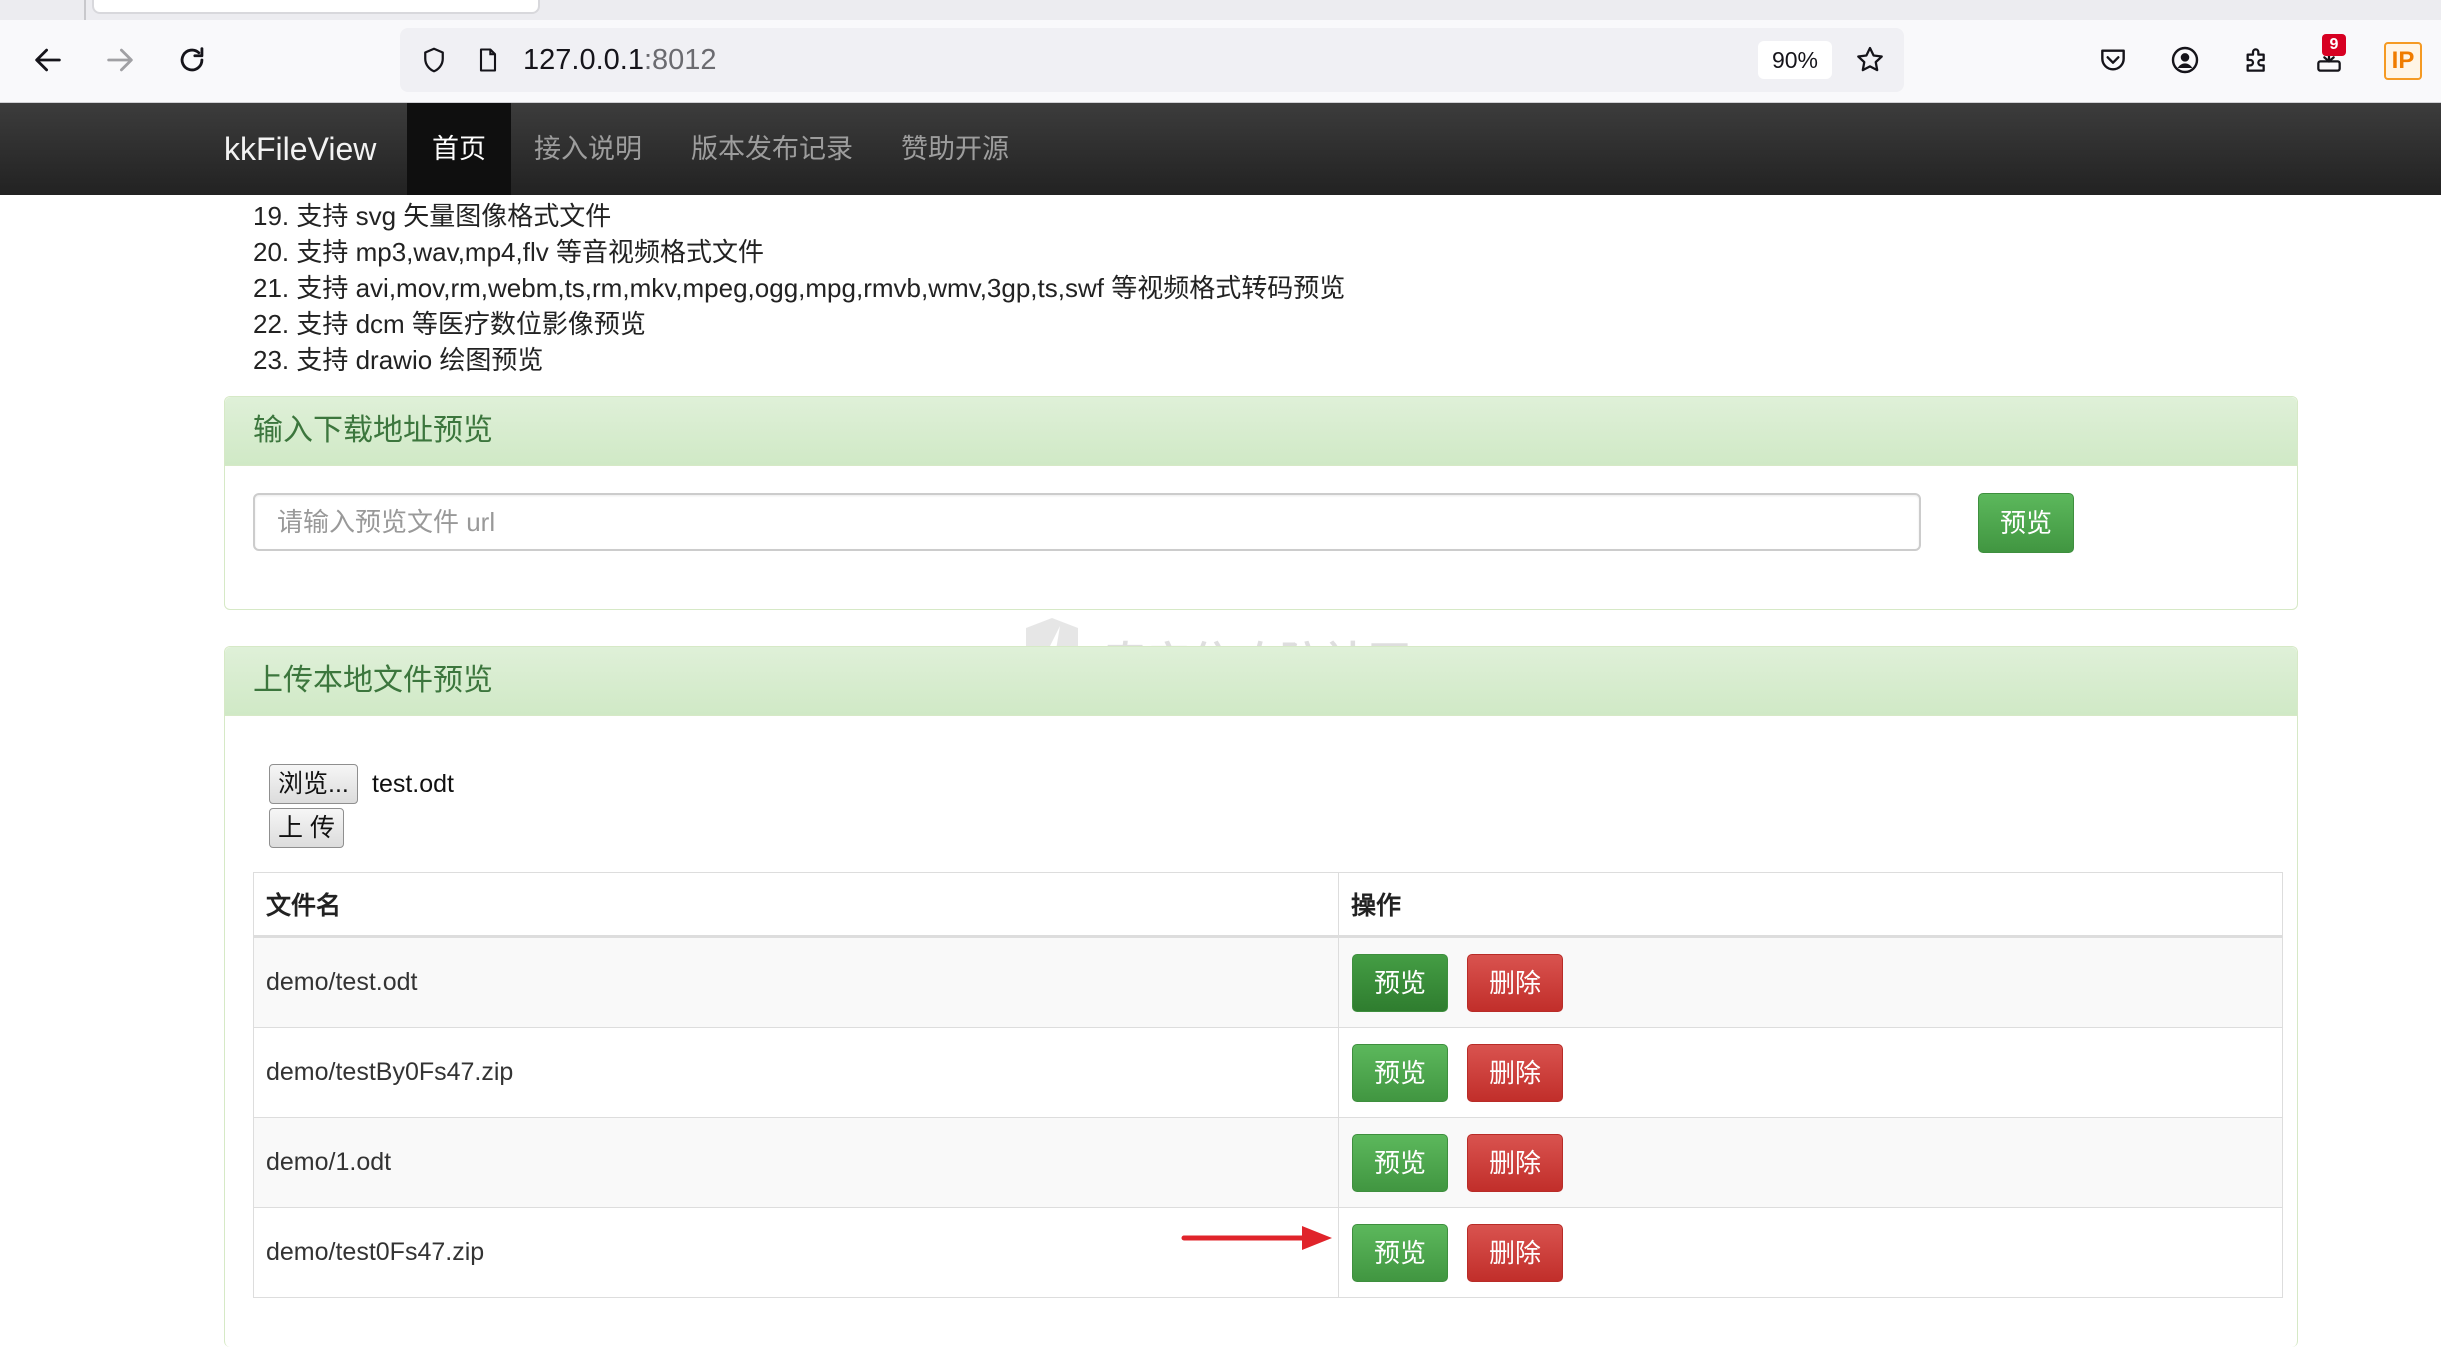  I want to click on annotation-arrow-icon, so click(1256, 1238).